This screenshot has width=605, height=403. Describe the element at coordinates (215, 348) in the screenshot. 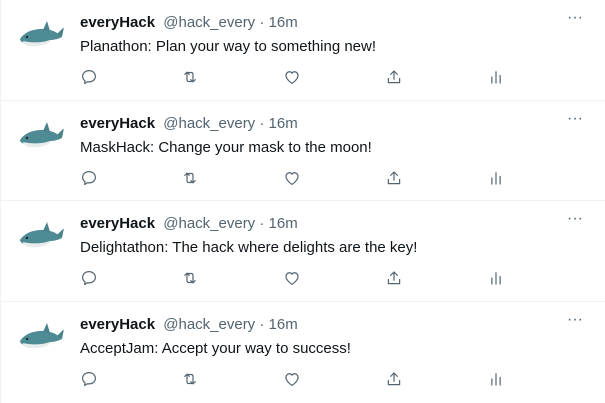

I see `tweet-text: AcceptJam: Accept your way to success!` at that location.